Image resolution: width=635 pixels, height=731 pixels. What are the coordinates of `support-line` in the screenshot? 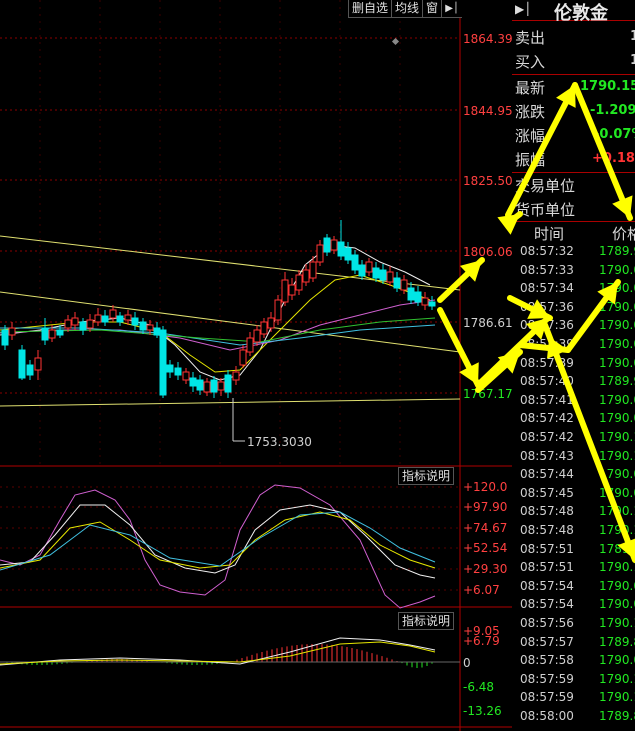 It's located at (230, 402).